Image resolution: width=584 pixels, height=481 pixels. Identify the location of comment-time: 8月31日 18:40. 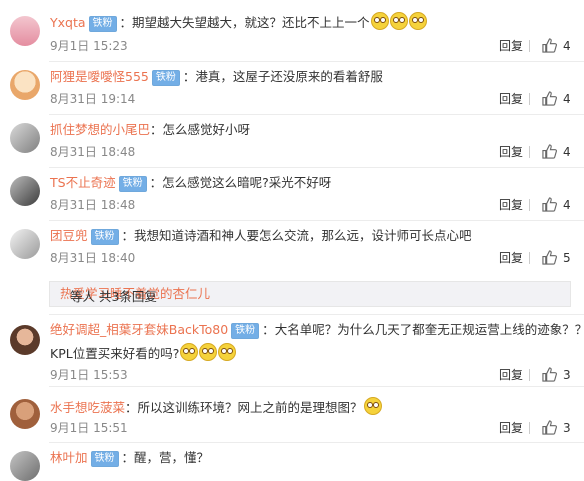
(93, 258).